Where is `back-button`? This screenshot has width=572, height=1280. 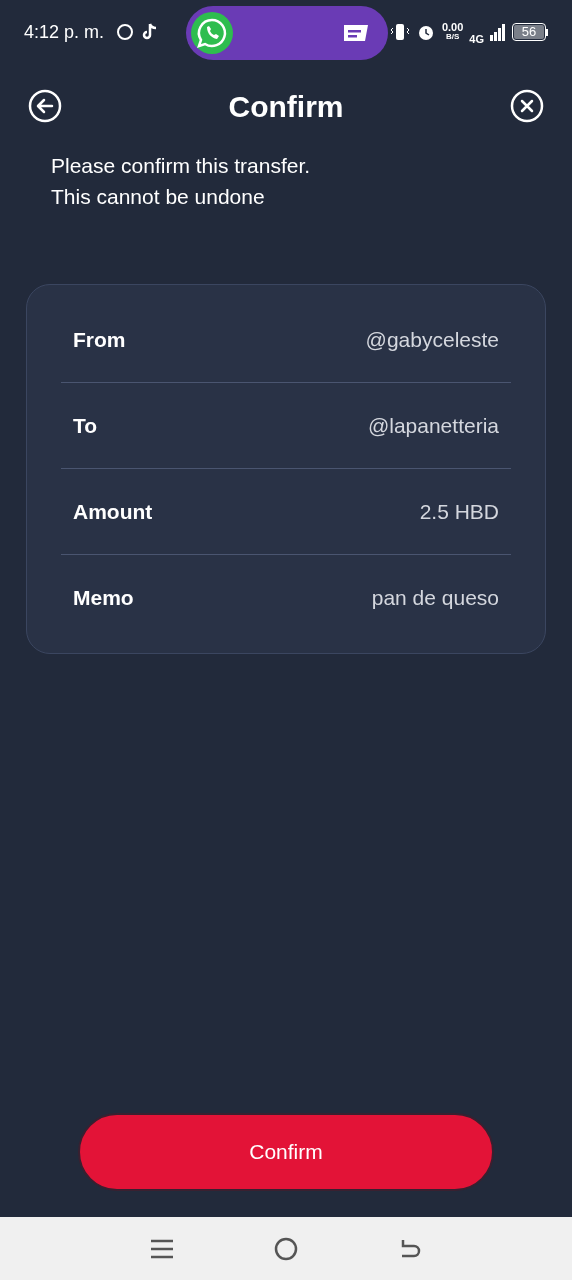
back-button is located at coordinates (45, 106).